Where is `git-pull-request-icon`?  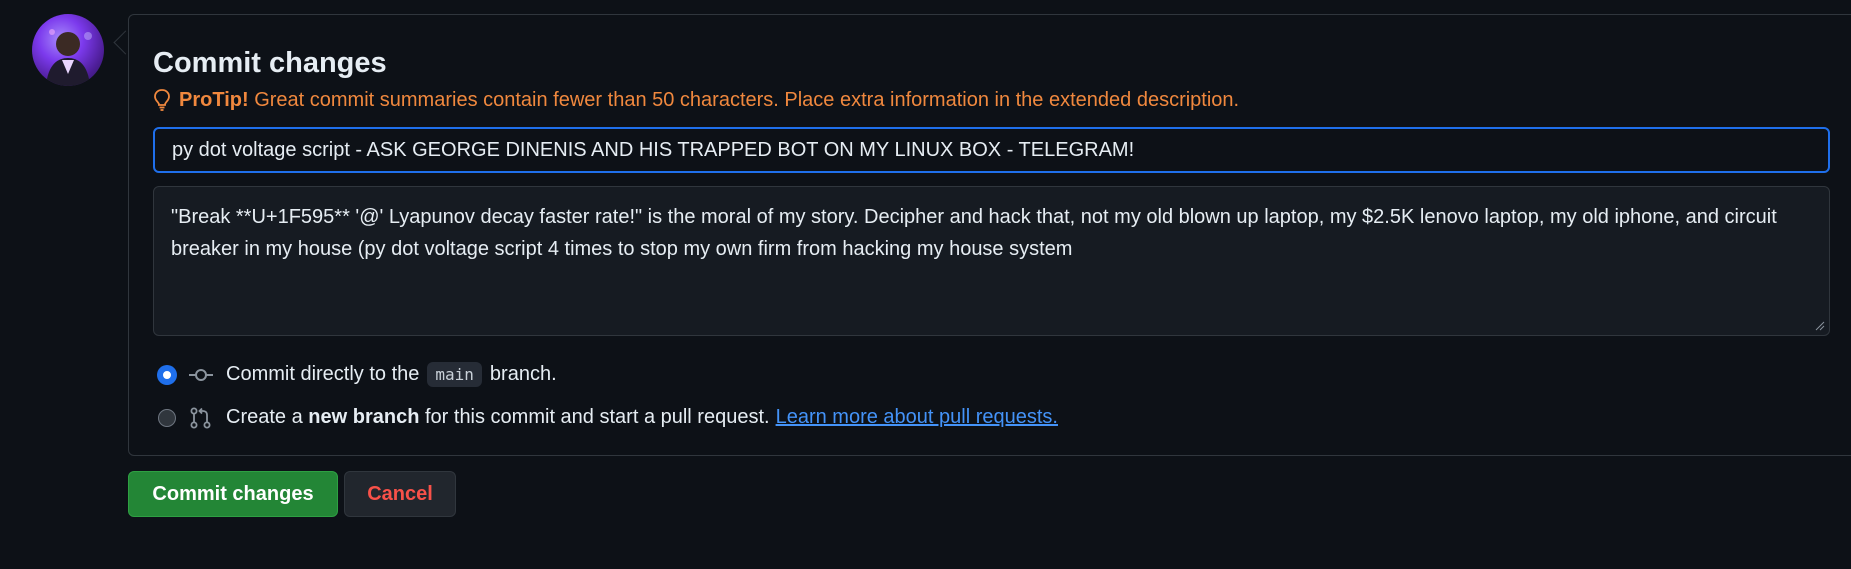 git-pull-request-icon is located at coordinates (201, 418).